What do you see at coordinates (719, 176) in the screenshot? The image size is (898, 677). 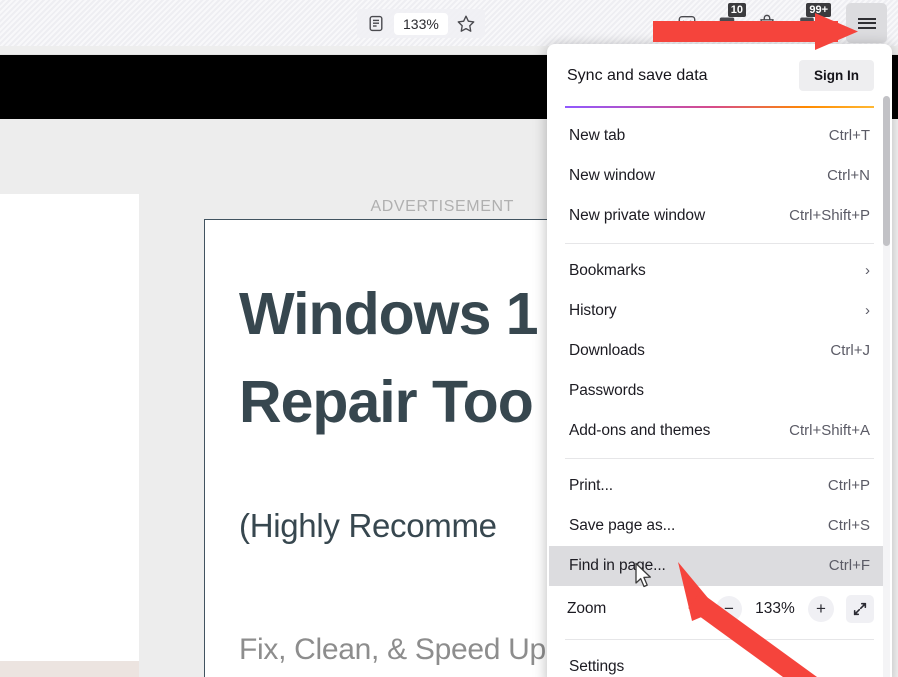 I see `menu-item-new-window: New window Ctrl+N` at bounding box center [719, 176].